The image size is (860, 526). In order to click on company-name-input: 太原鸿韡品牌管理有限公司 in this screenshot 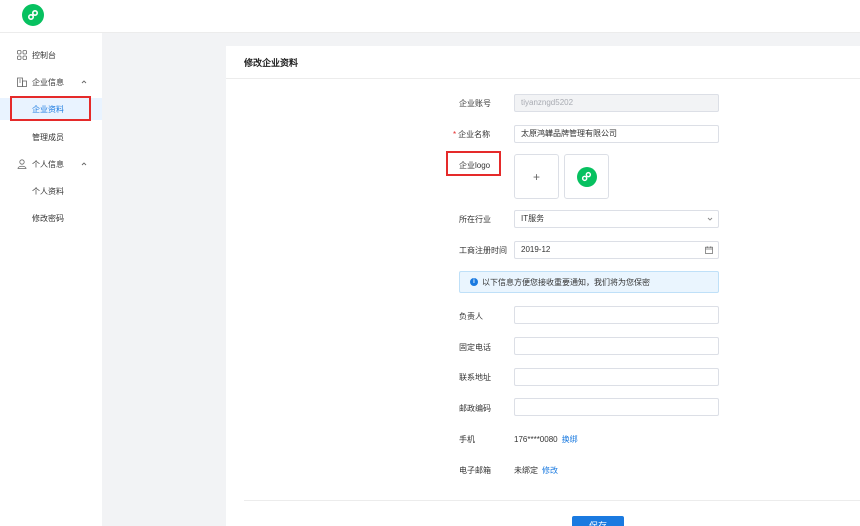, I will do `click(616, 134)`.